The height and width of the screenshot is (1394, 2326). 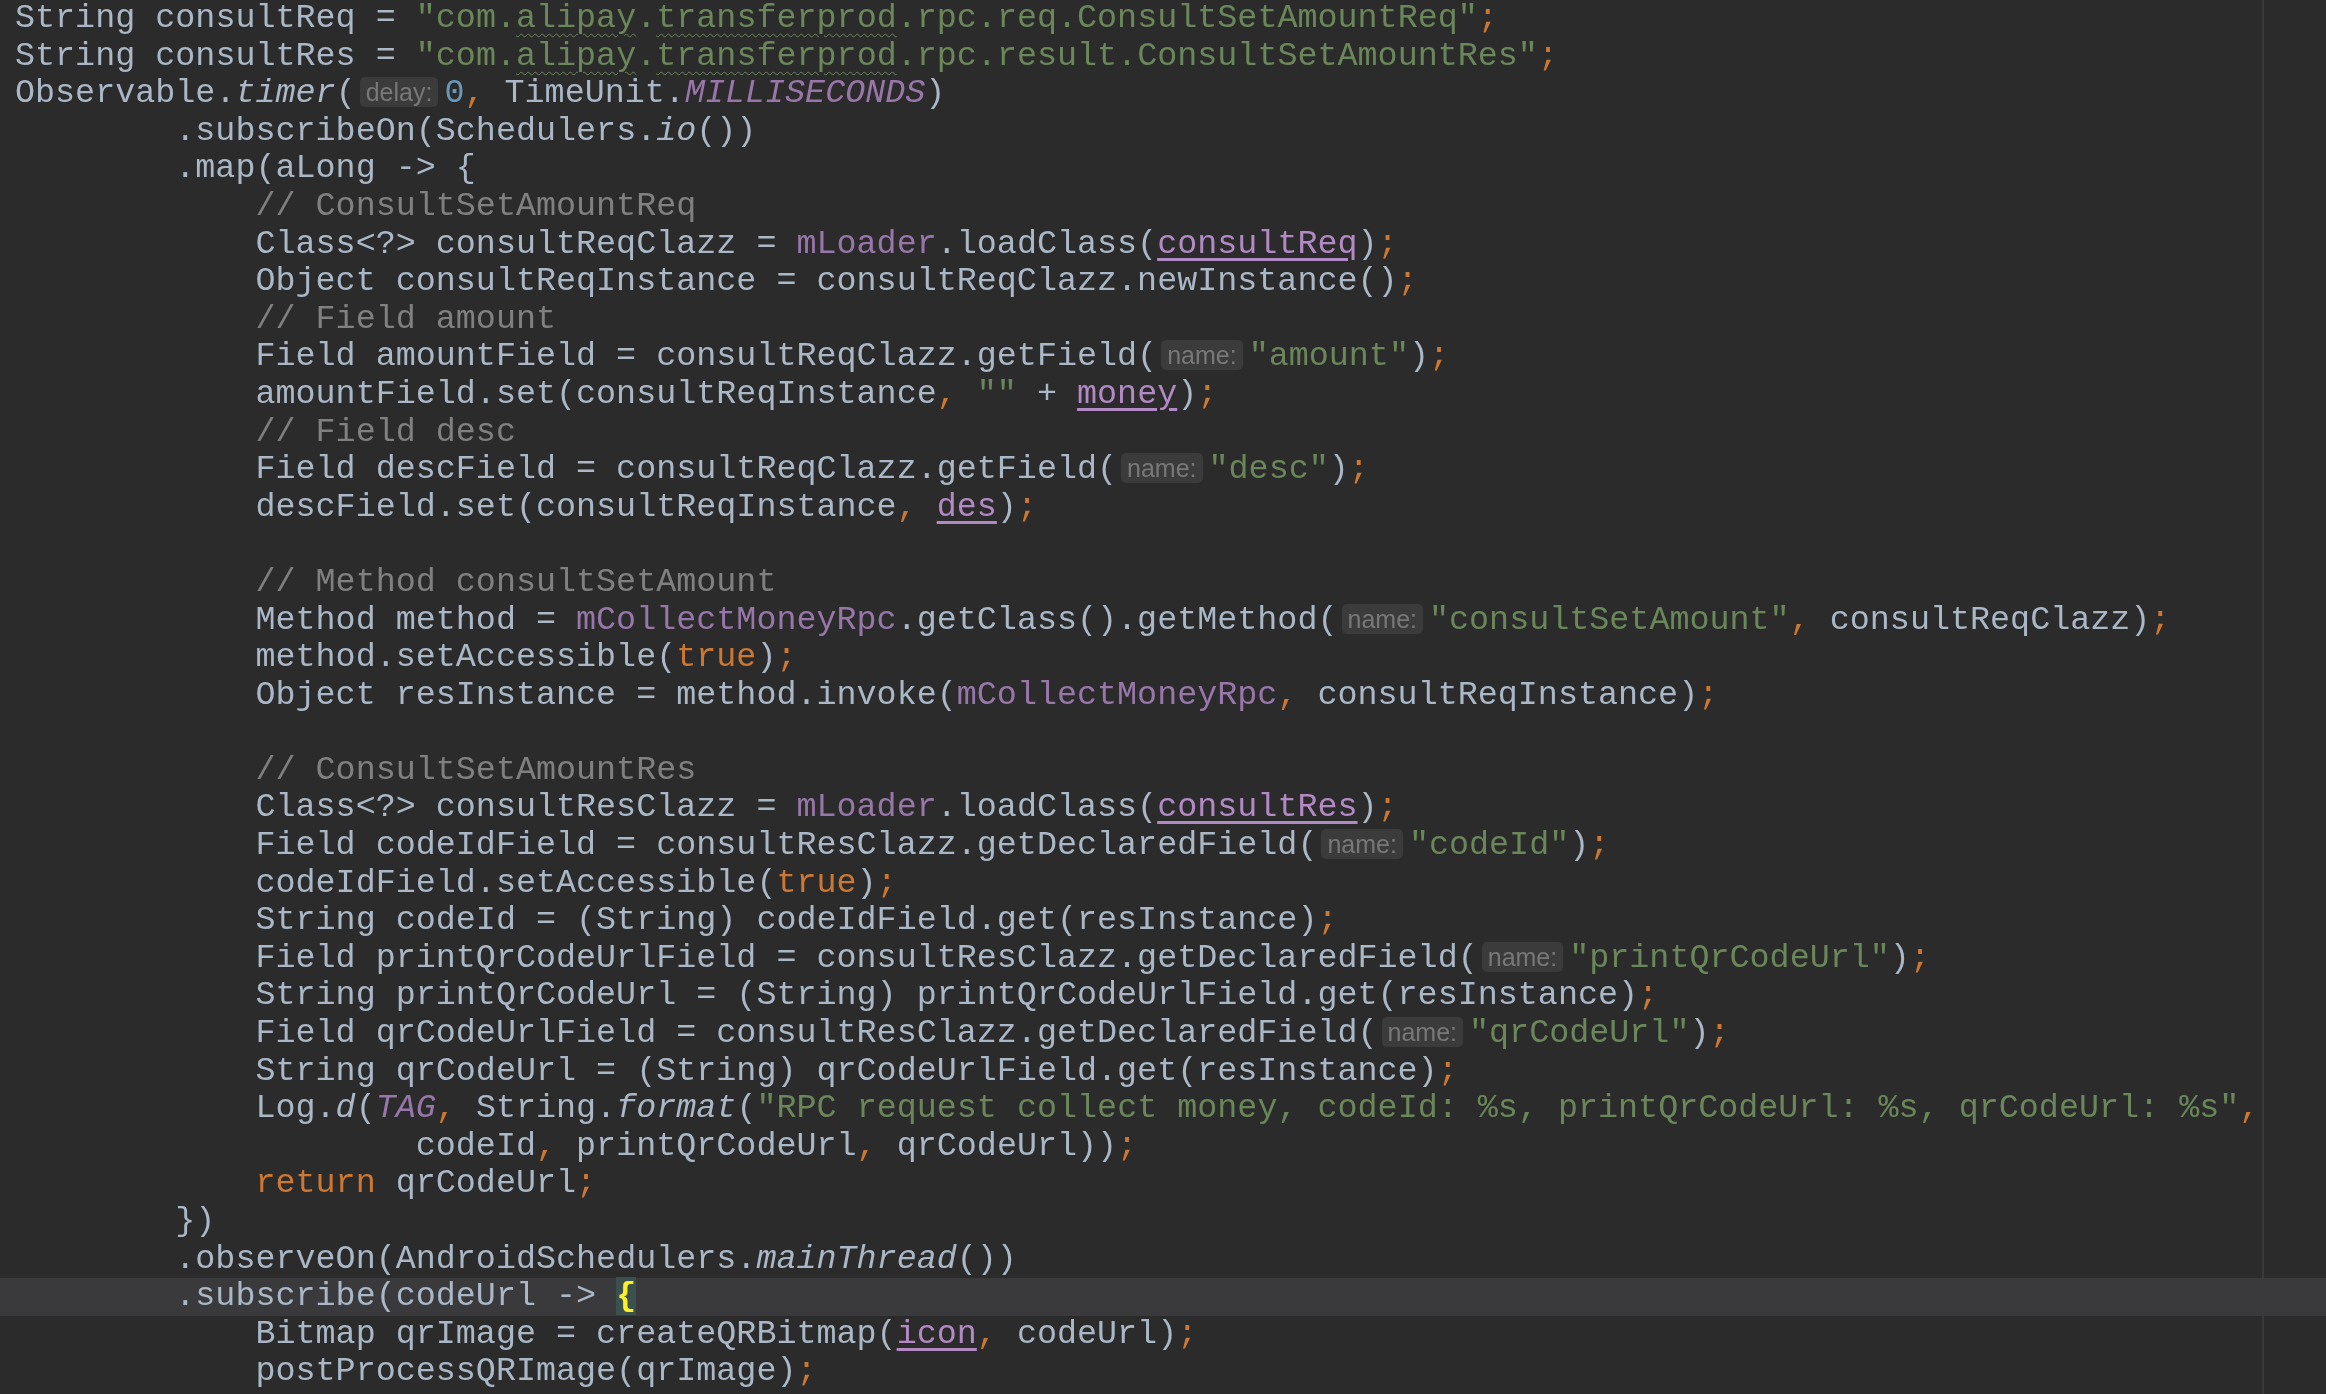 I want to click on code-text: TimeUnit., so click(x=594, y=93).